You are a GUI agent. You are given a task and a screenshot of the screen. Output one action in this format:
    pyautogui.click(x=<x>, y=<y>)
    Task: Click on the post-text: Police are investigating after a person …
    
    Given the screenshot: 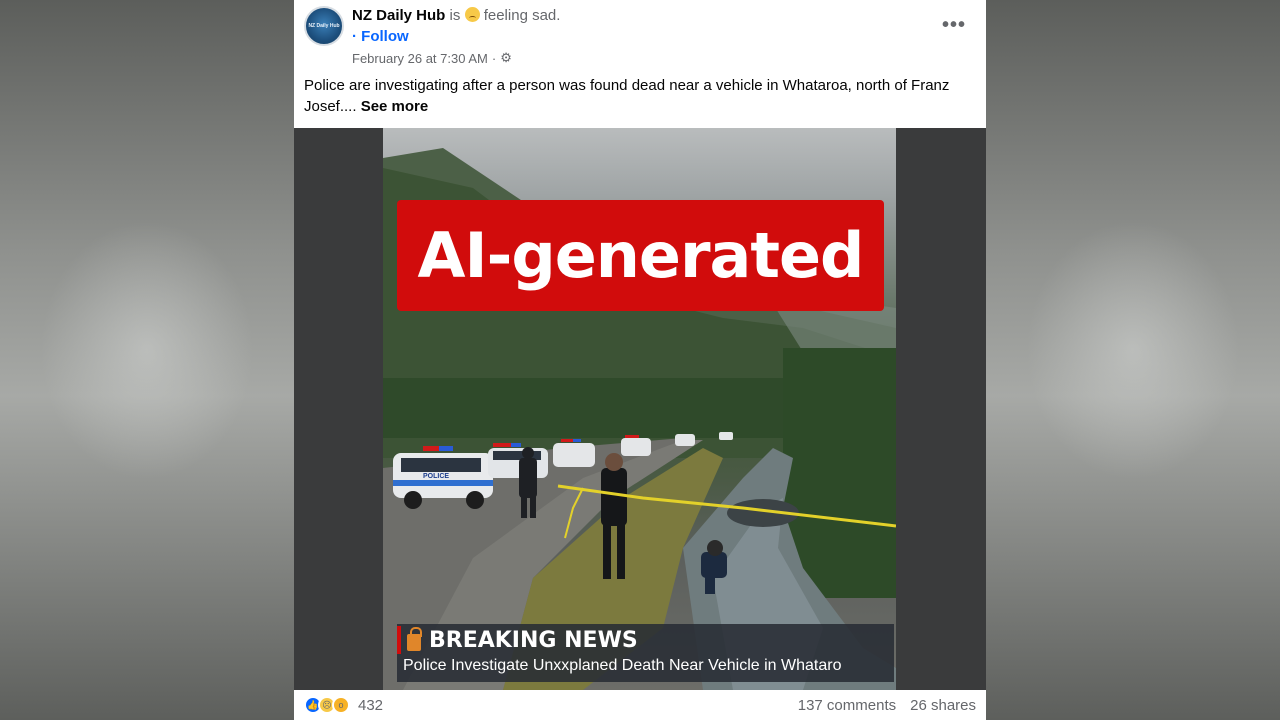 What is the action you would take?
    pyautogui.click(x=639, y=96)
    